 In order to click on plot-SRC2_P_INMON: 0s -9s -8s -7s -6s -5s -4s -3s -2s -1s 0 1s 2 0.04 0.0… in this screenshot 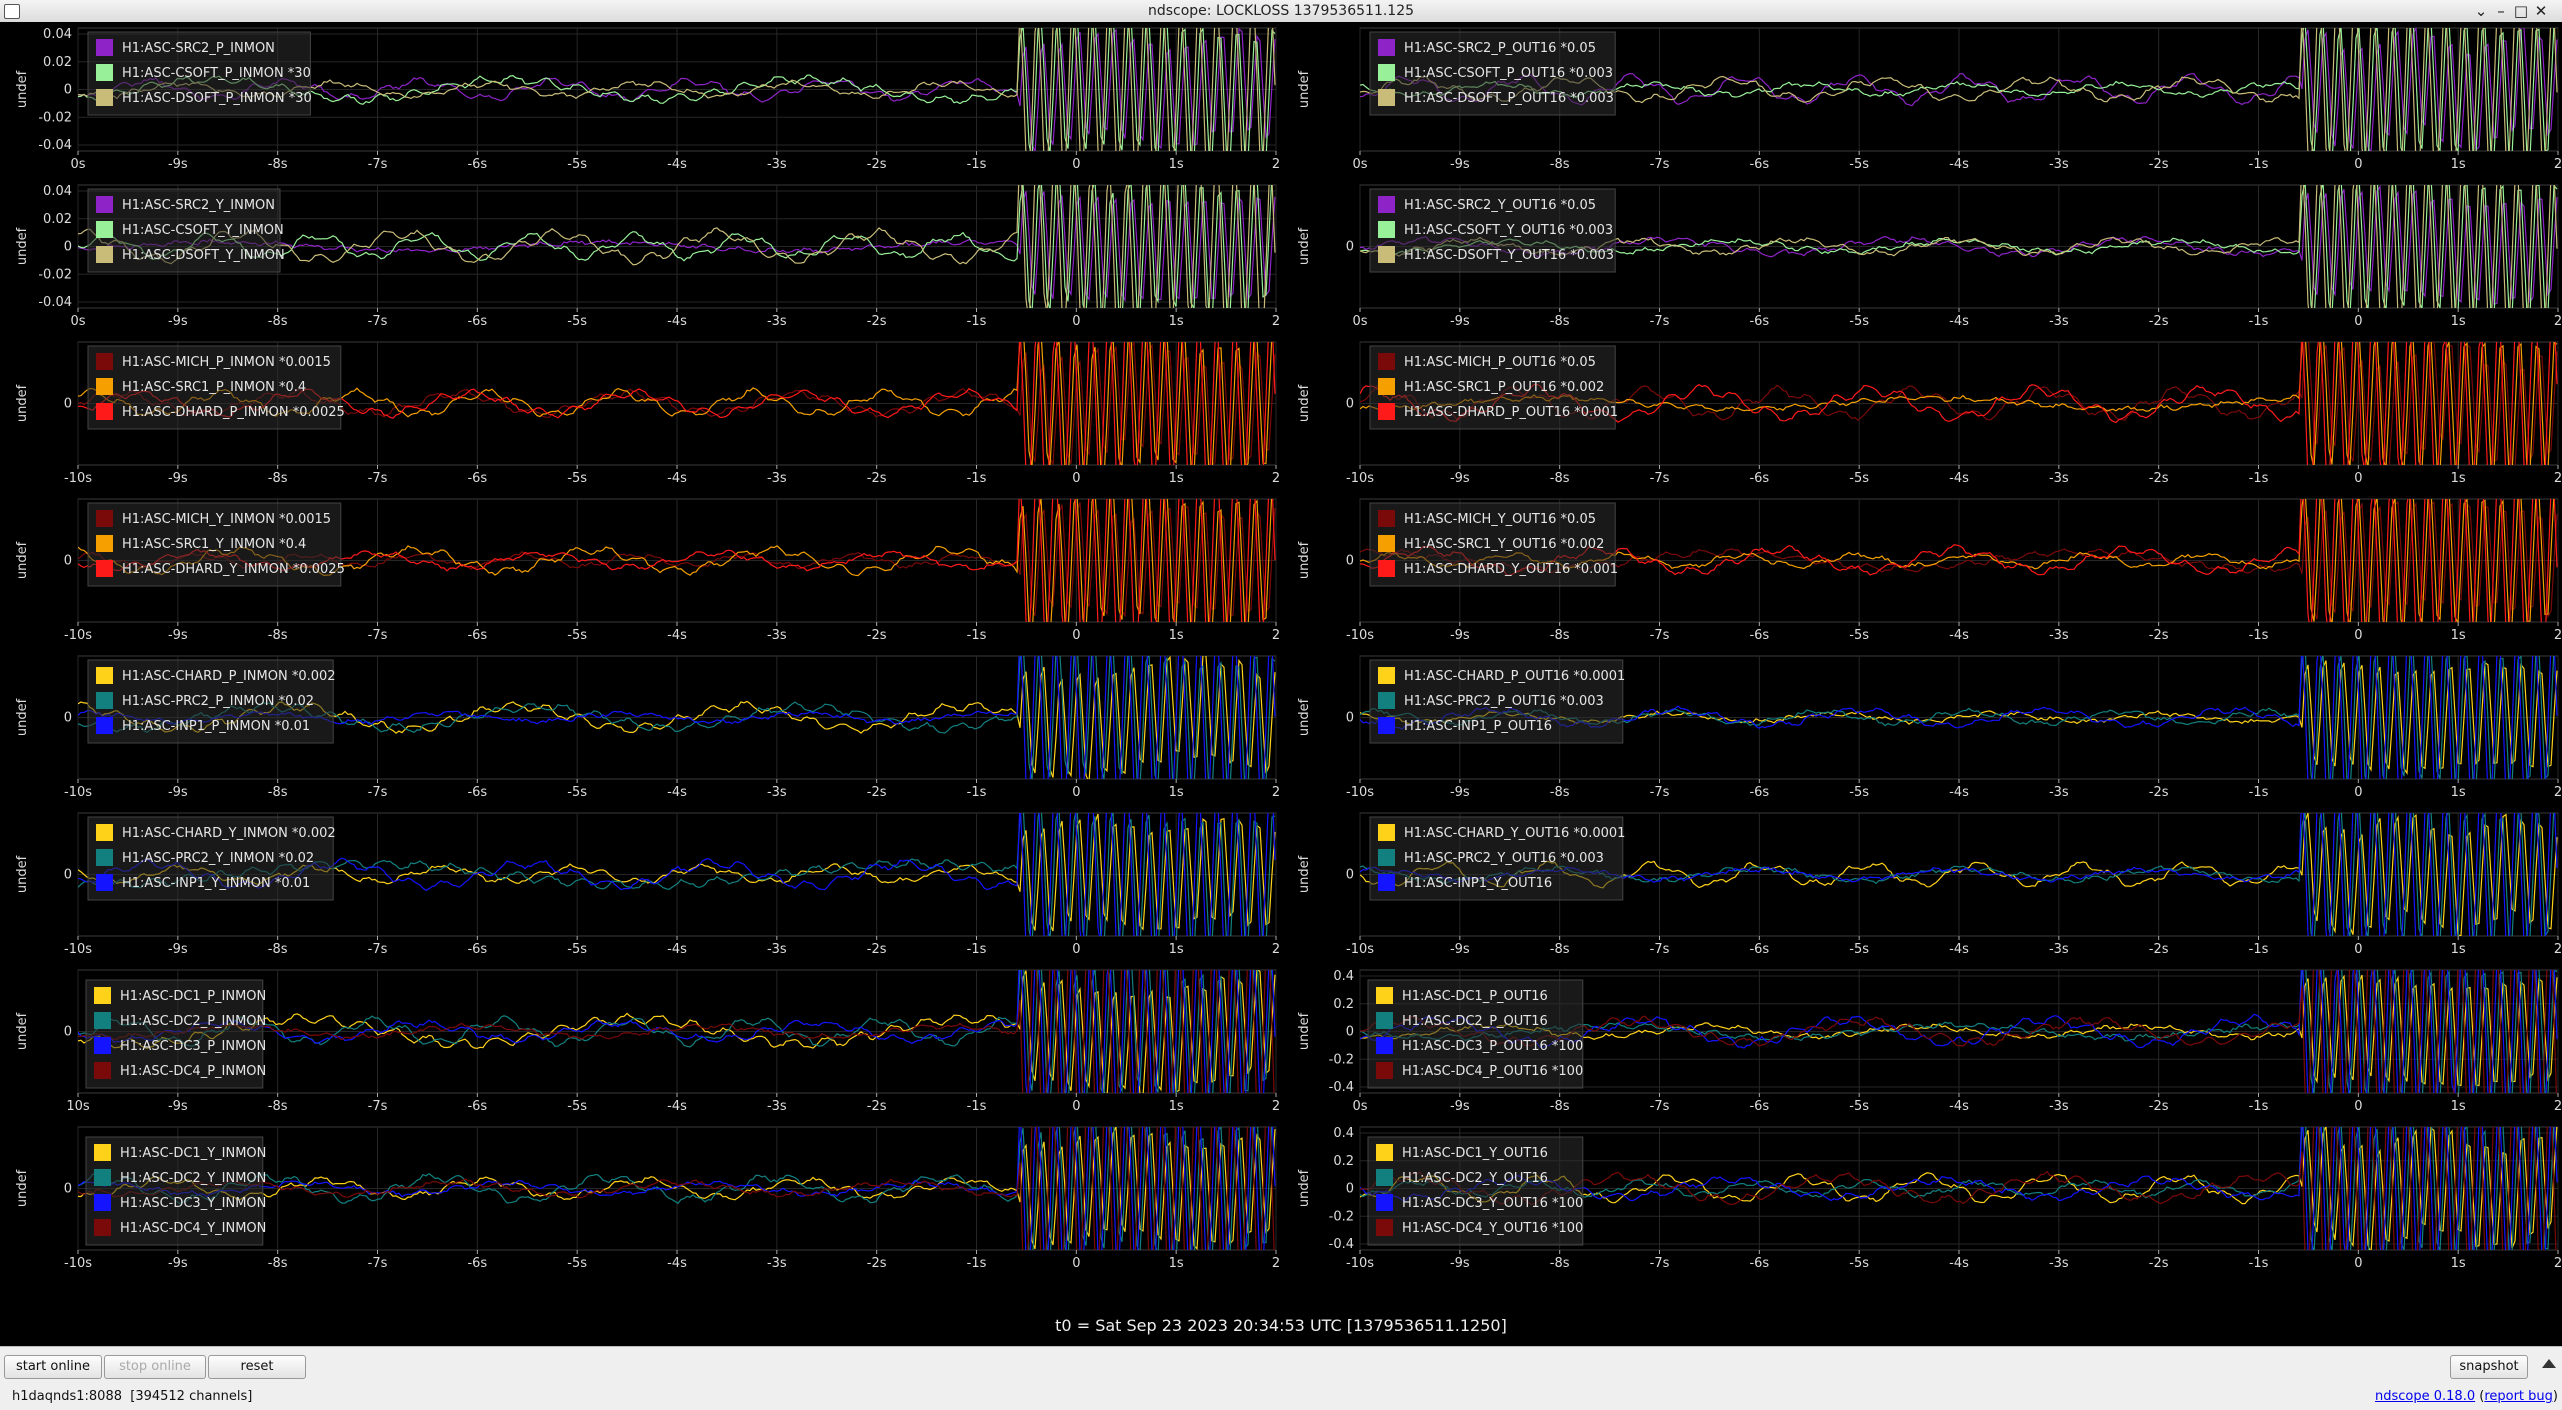, I will do `click(640, 100)`.